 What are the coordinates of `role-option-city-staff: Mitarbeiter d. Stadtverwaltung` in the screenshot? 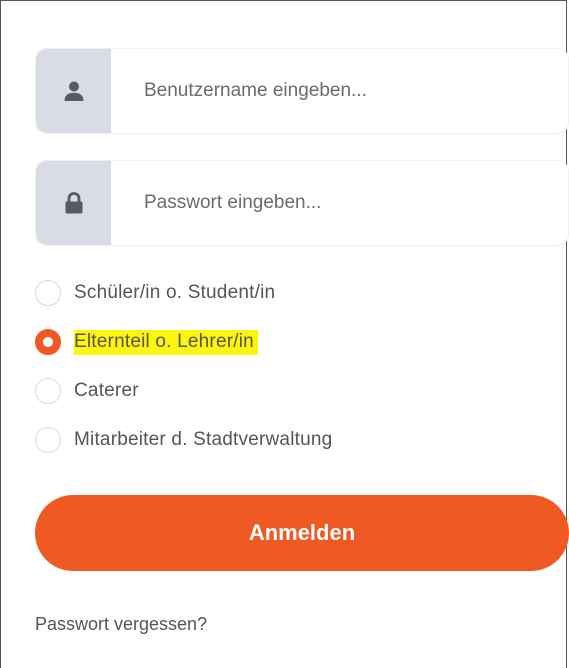 It's located at (183, 440).